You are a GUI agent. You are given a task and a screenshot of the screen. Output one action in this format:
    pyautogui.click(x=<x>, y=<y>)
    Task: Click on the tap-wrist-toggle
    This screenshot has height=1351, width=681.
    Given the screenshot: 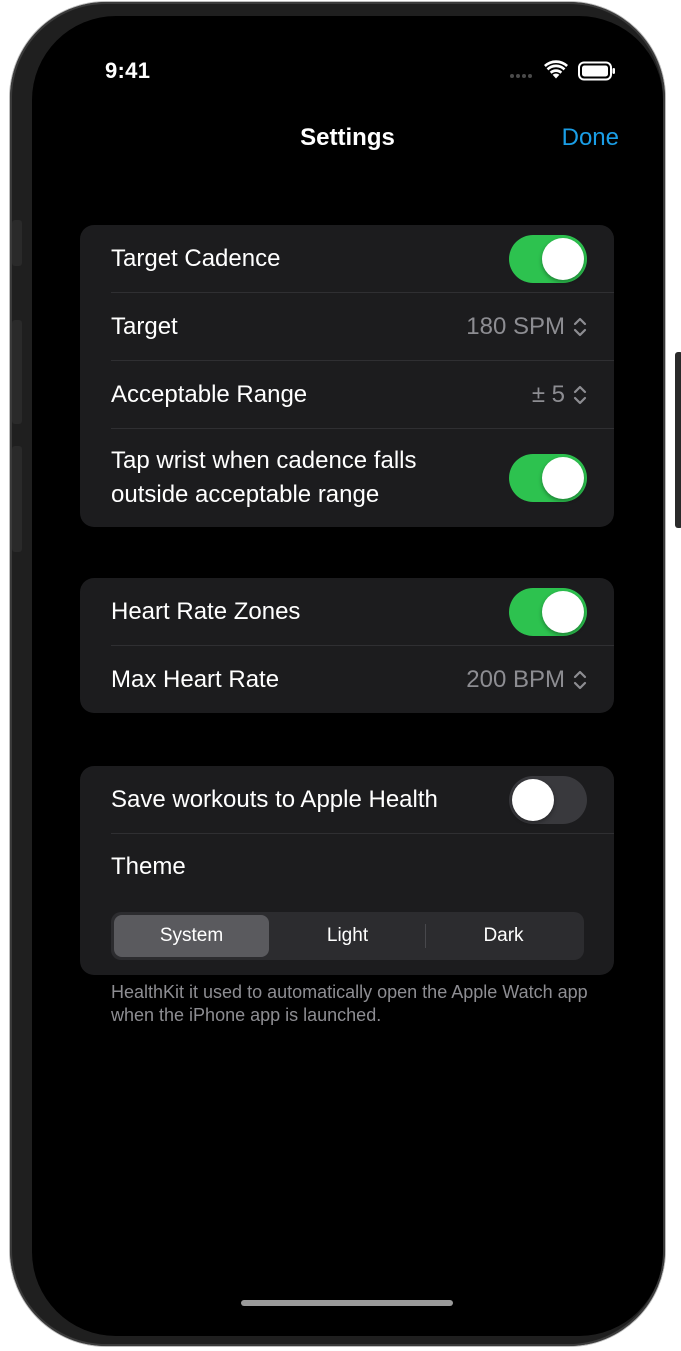 What is the action you would take?
    pyautogui.click(x=548, y=478)
    